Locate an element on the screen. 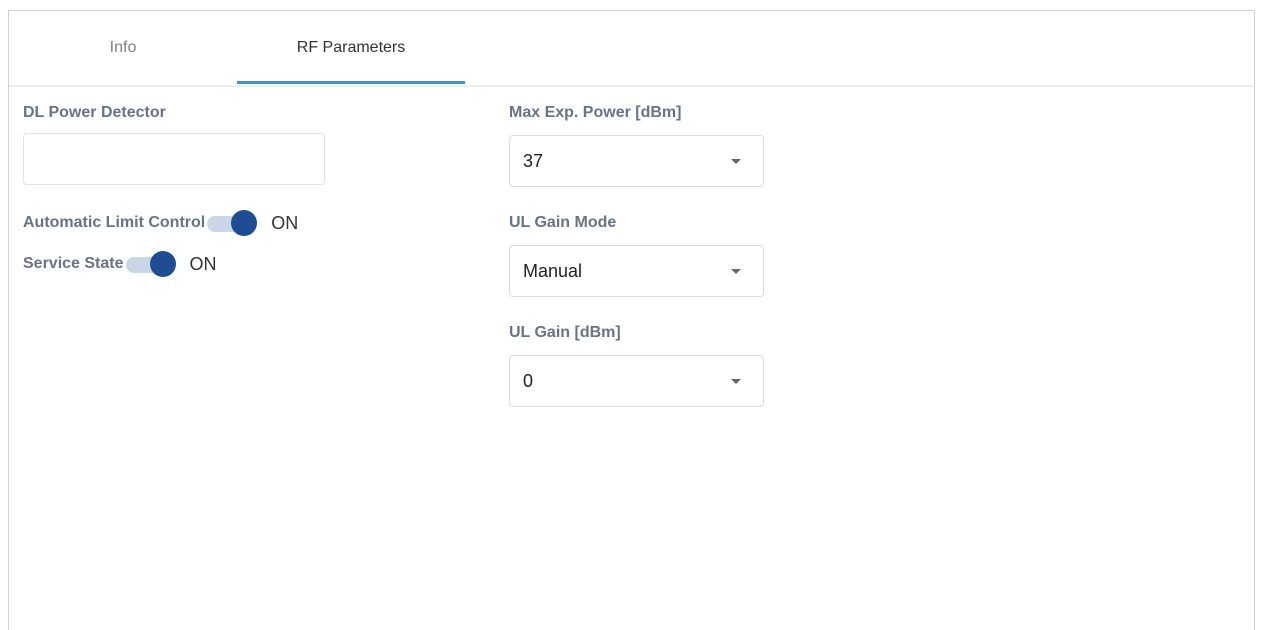 The height and width of the screenshot is (630, 1262). tab-info: Info is located at coordinates (123, 48).